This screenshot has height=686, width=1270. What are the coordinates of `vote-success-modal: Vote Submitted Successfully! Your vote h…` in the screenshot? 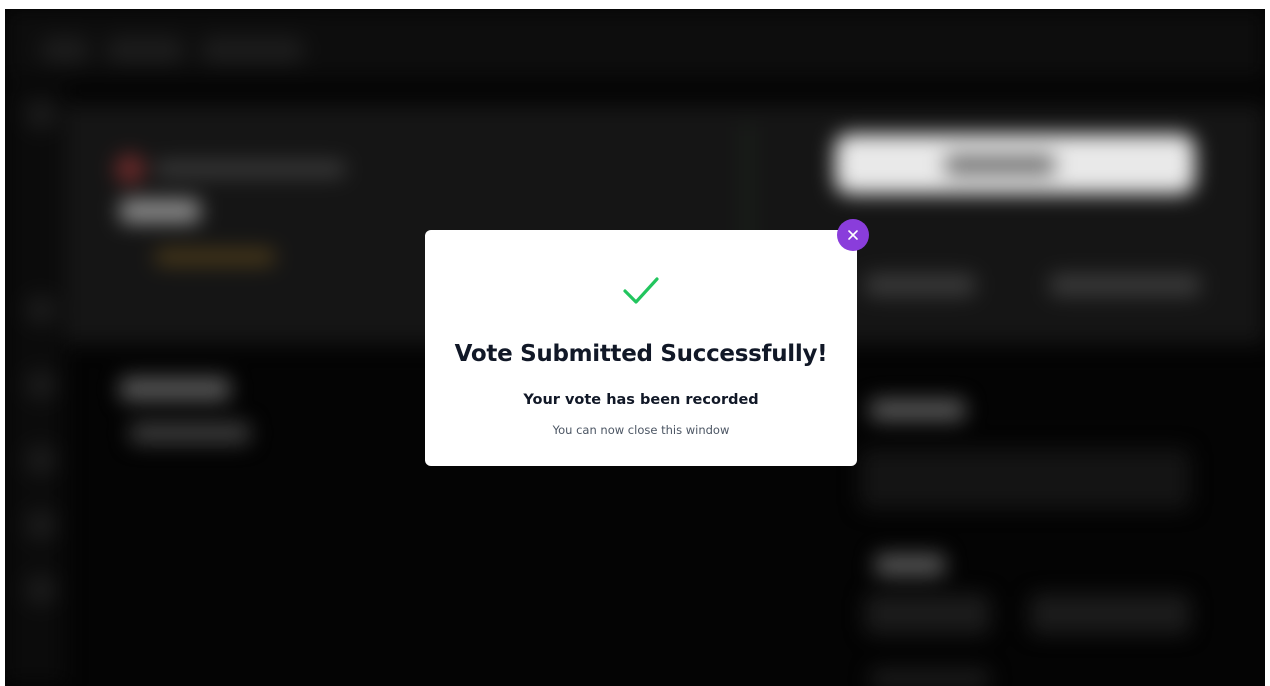 It's located at (641, 348).